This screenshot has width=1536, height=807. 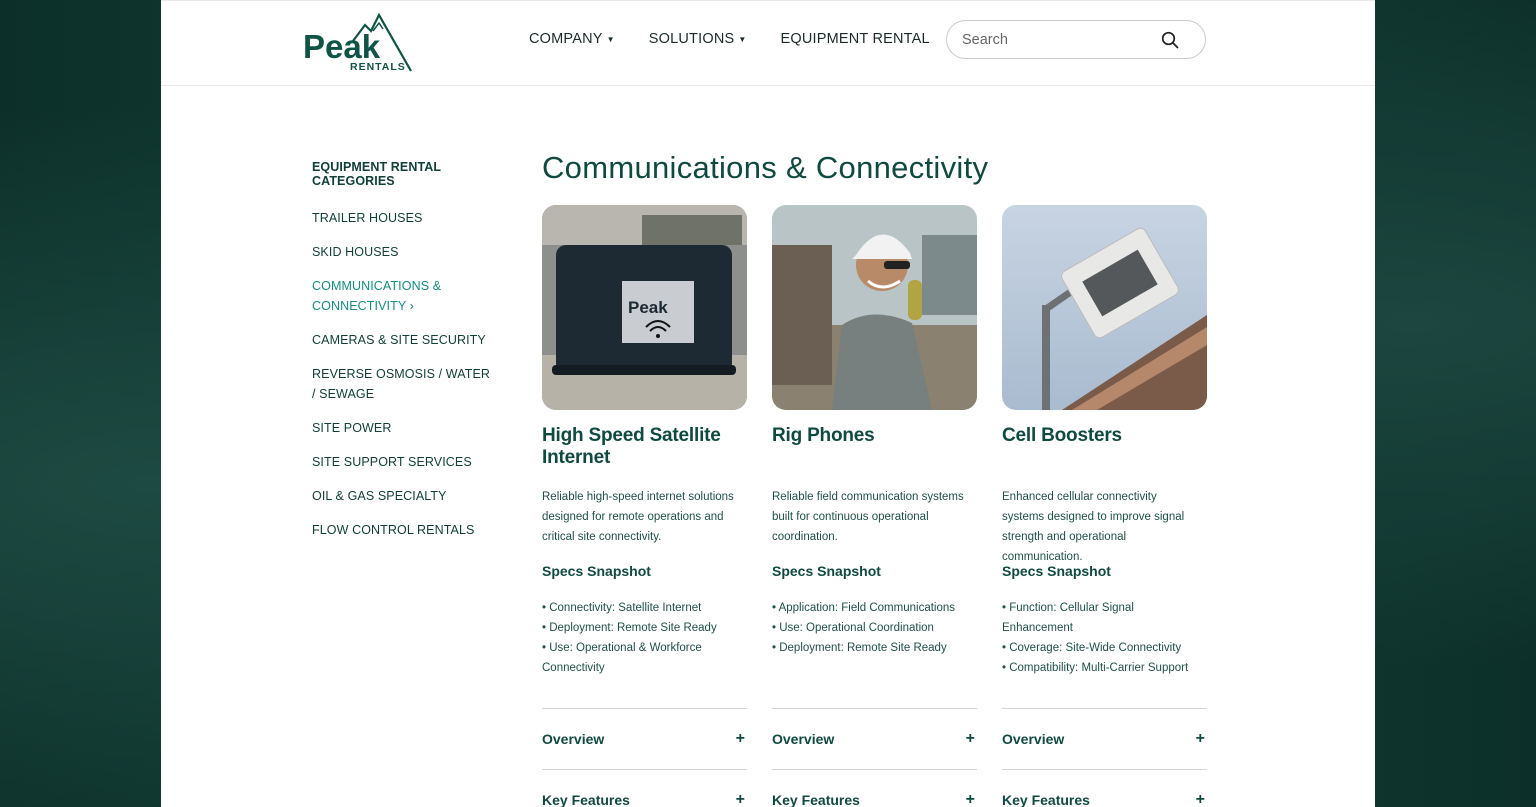 I want to click on card-title: Cell Boosters, so click(x=1102, y=436).